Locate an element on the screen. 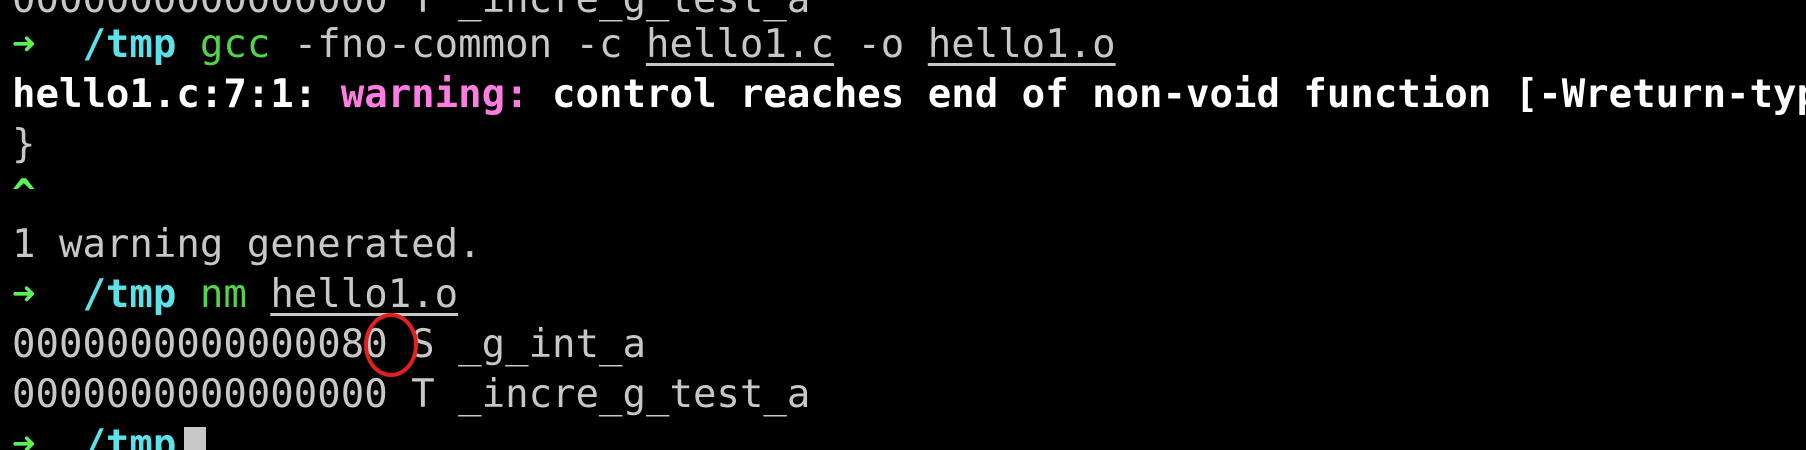 This screenshot has height=450, width=1806. prompt-line-current: ➜ /tmp is located at coordinates (109, 435).